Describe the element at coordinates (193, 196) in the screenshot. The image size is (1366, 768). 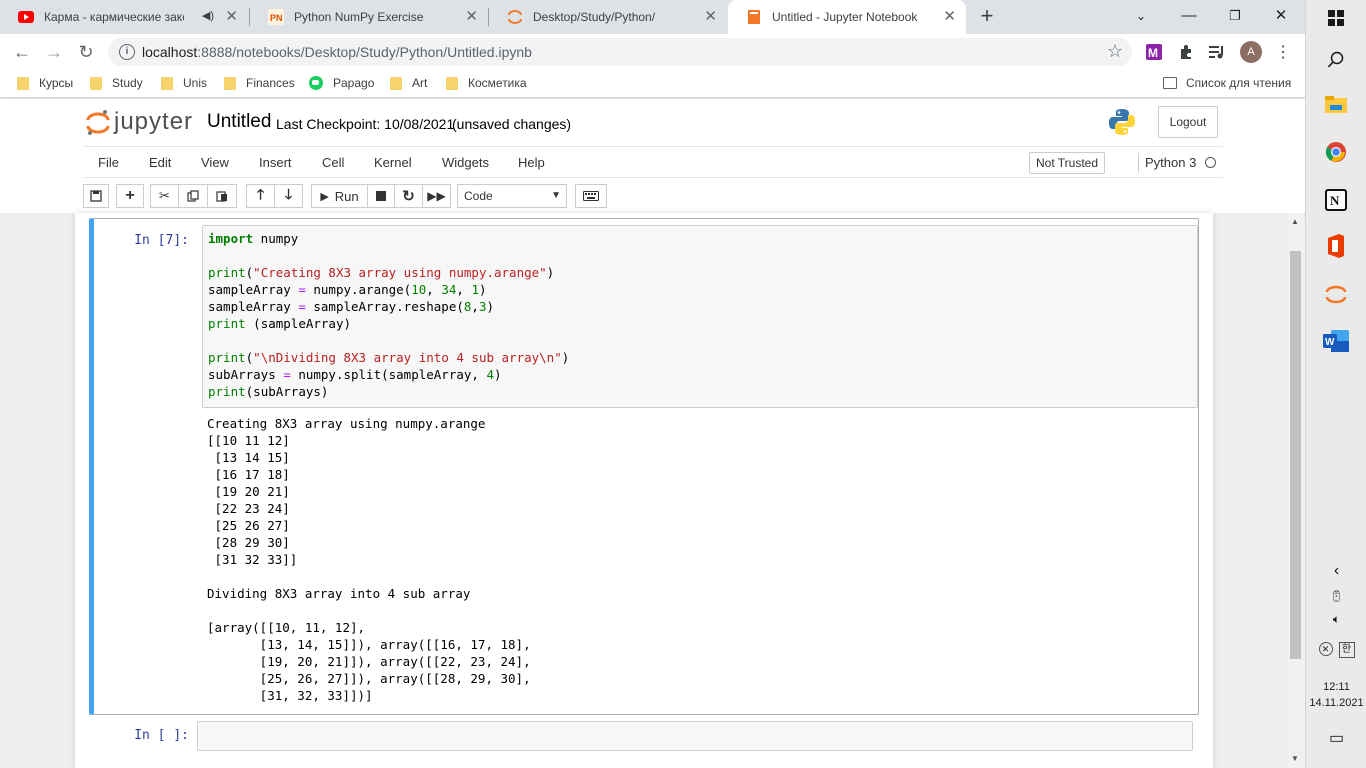
I see `copy-button` at that location.